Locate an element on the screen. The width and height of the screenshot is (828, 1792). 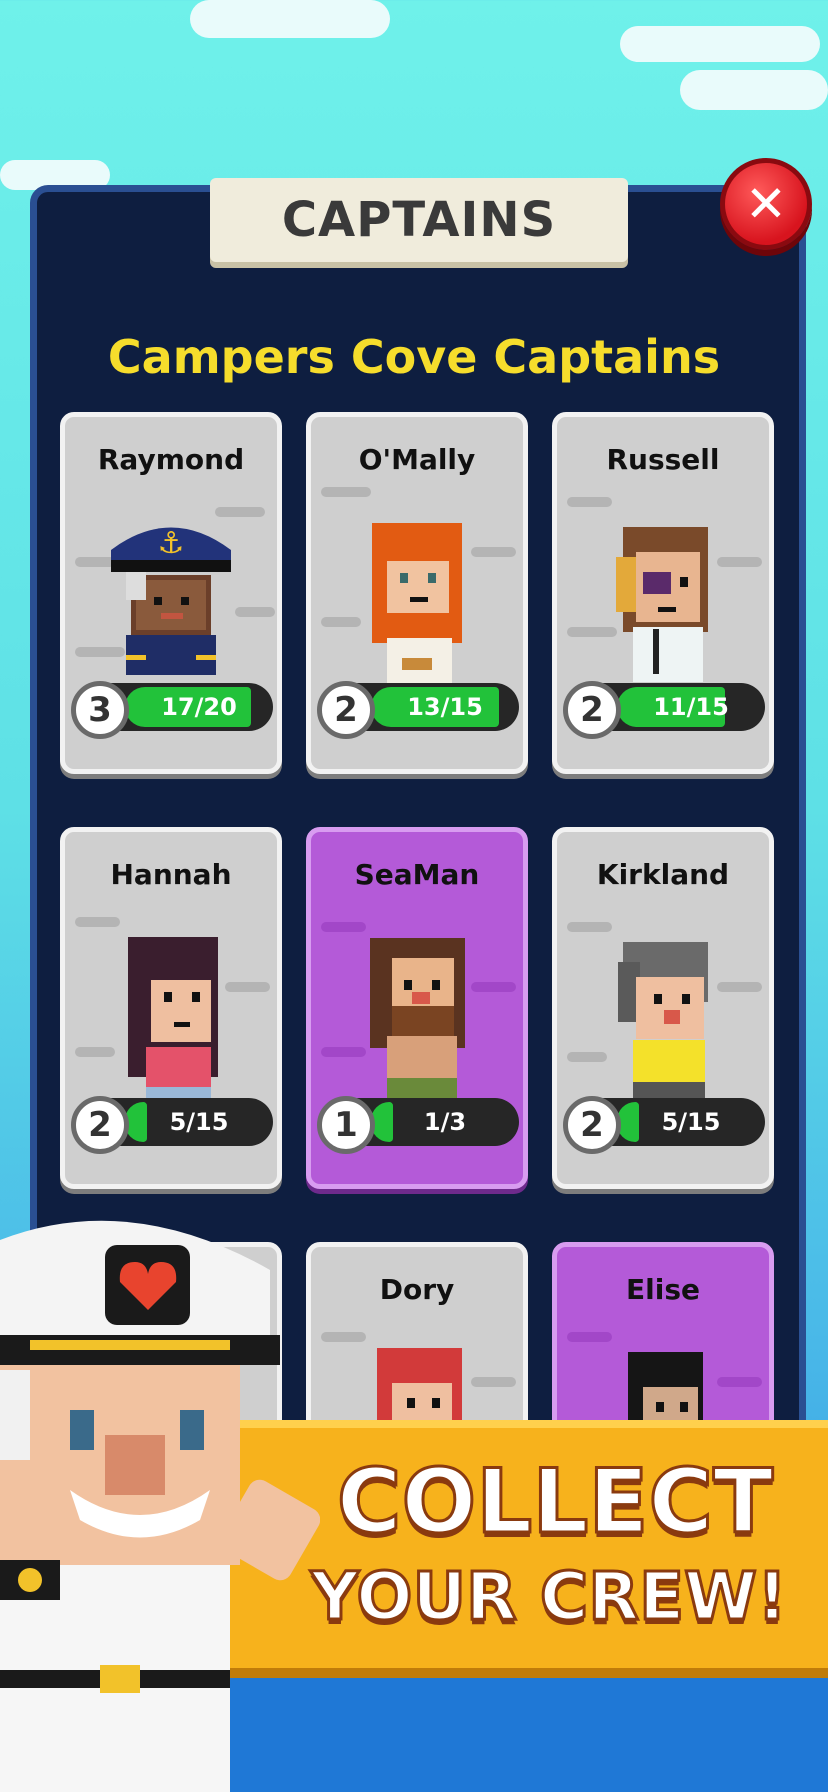
promo-line-1: COLLECT is located at coordinates (554, 1502).